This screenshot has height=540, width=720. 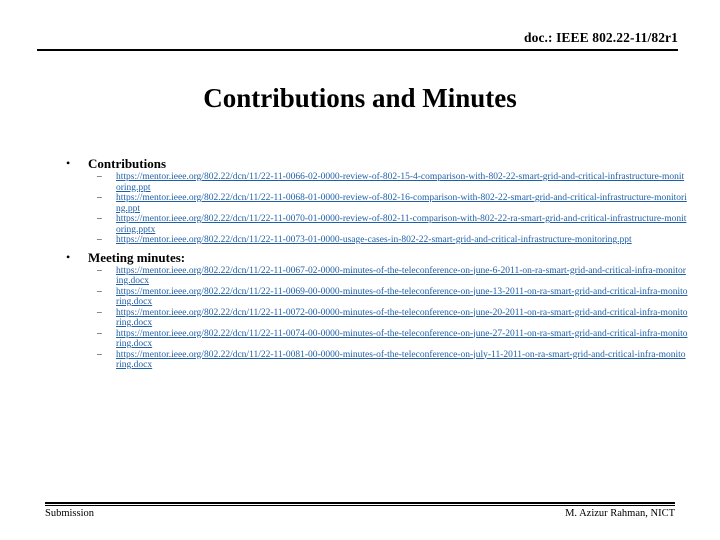 What do you see at coordinates (357, 41) in the screenshot?
I see `document-header: doc.: IEEE 802.22-11/82r1` at bounding box center [357, 41].